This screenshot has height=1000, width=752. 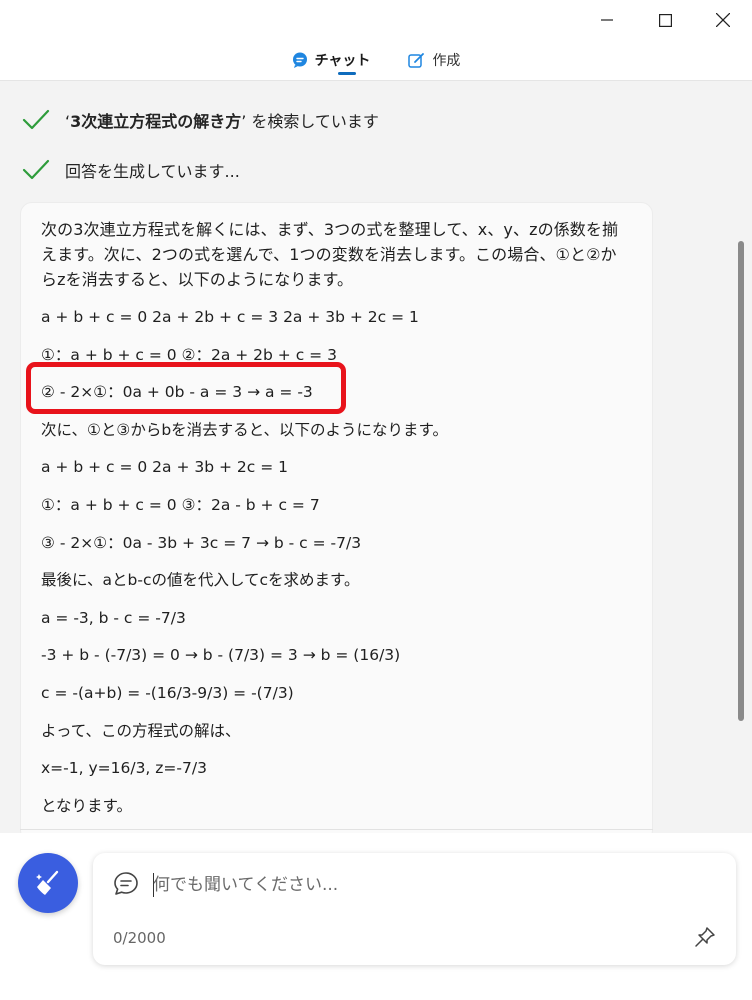 What do you see at coordinates (156, 121) in the screenshot?
I see `search-query: 3次連立方程式の解き方` at bounding box center [156, 121].